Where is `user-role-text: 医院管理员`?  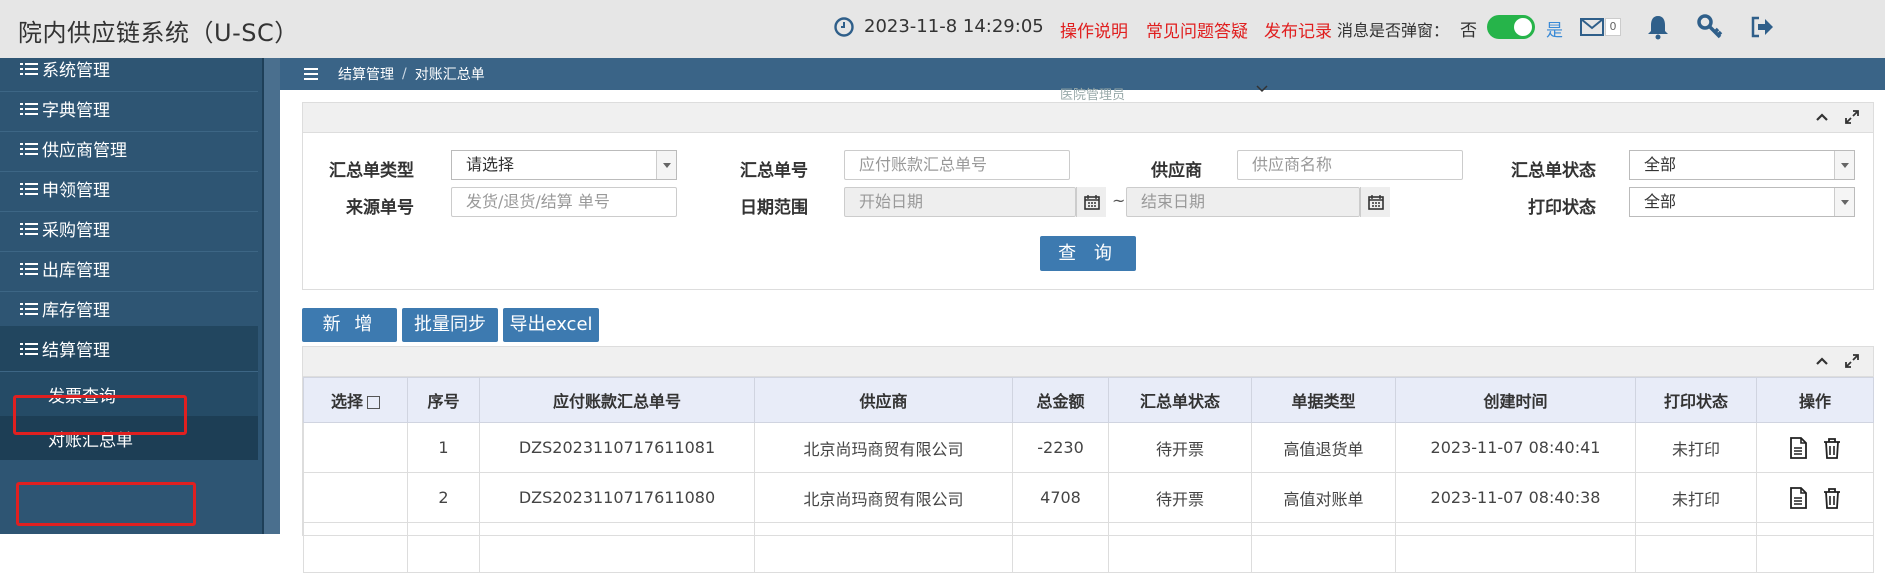
user-role-text: 医院管理员 is located at coordinates (1093, 95).